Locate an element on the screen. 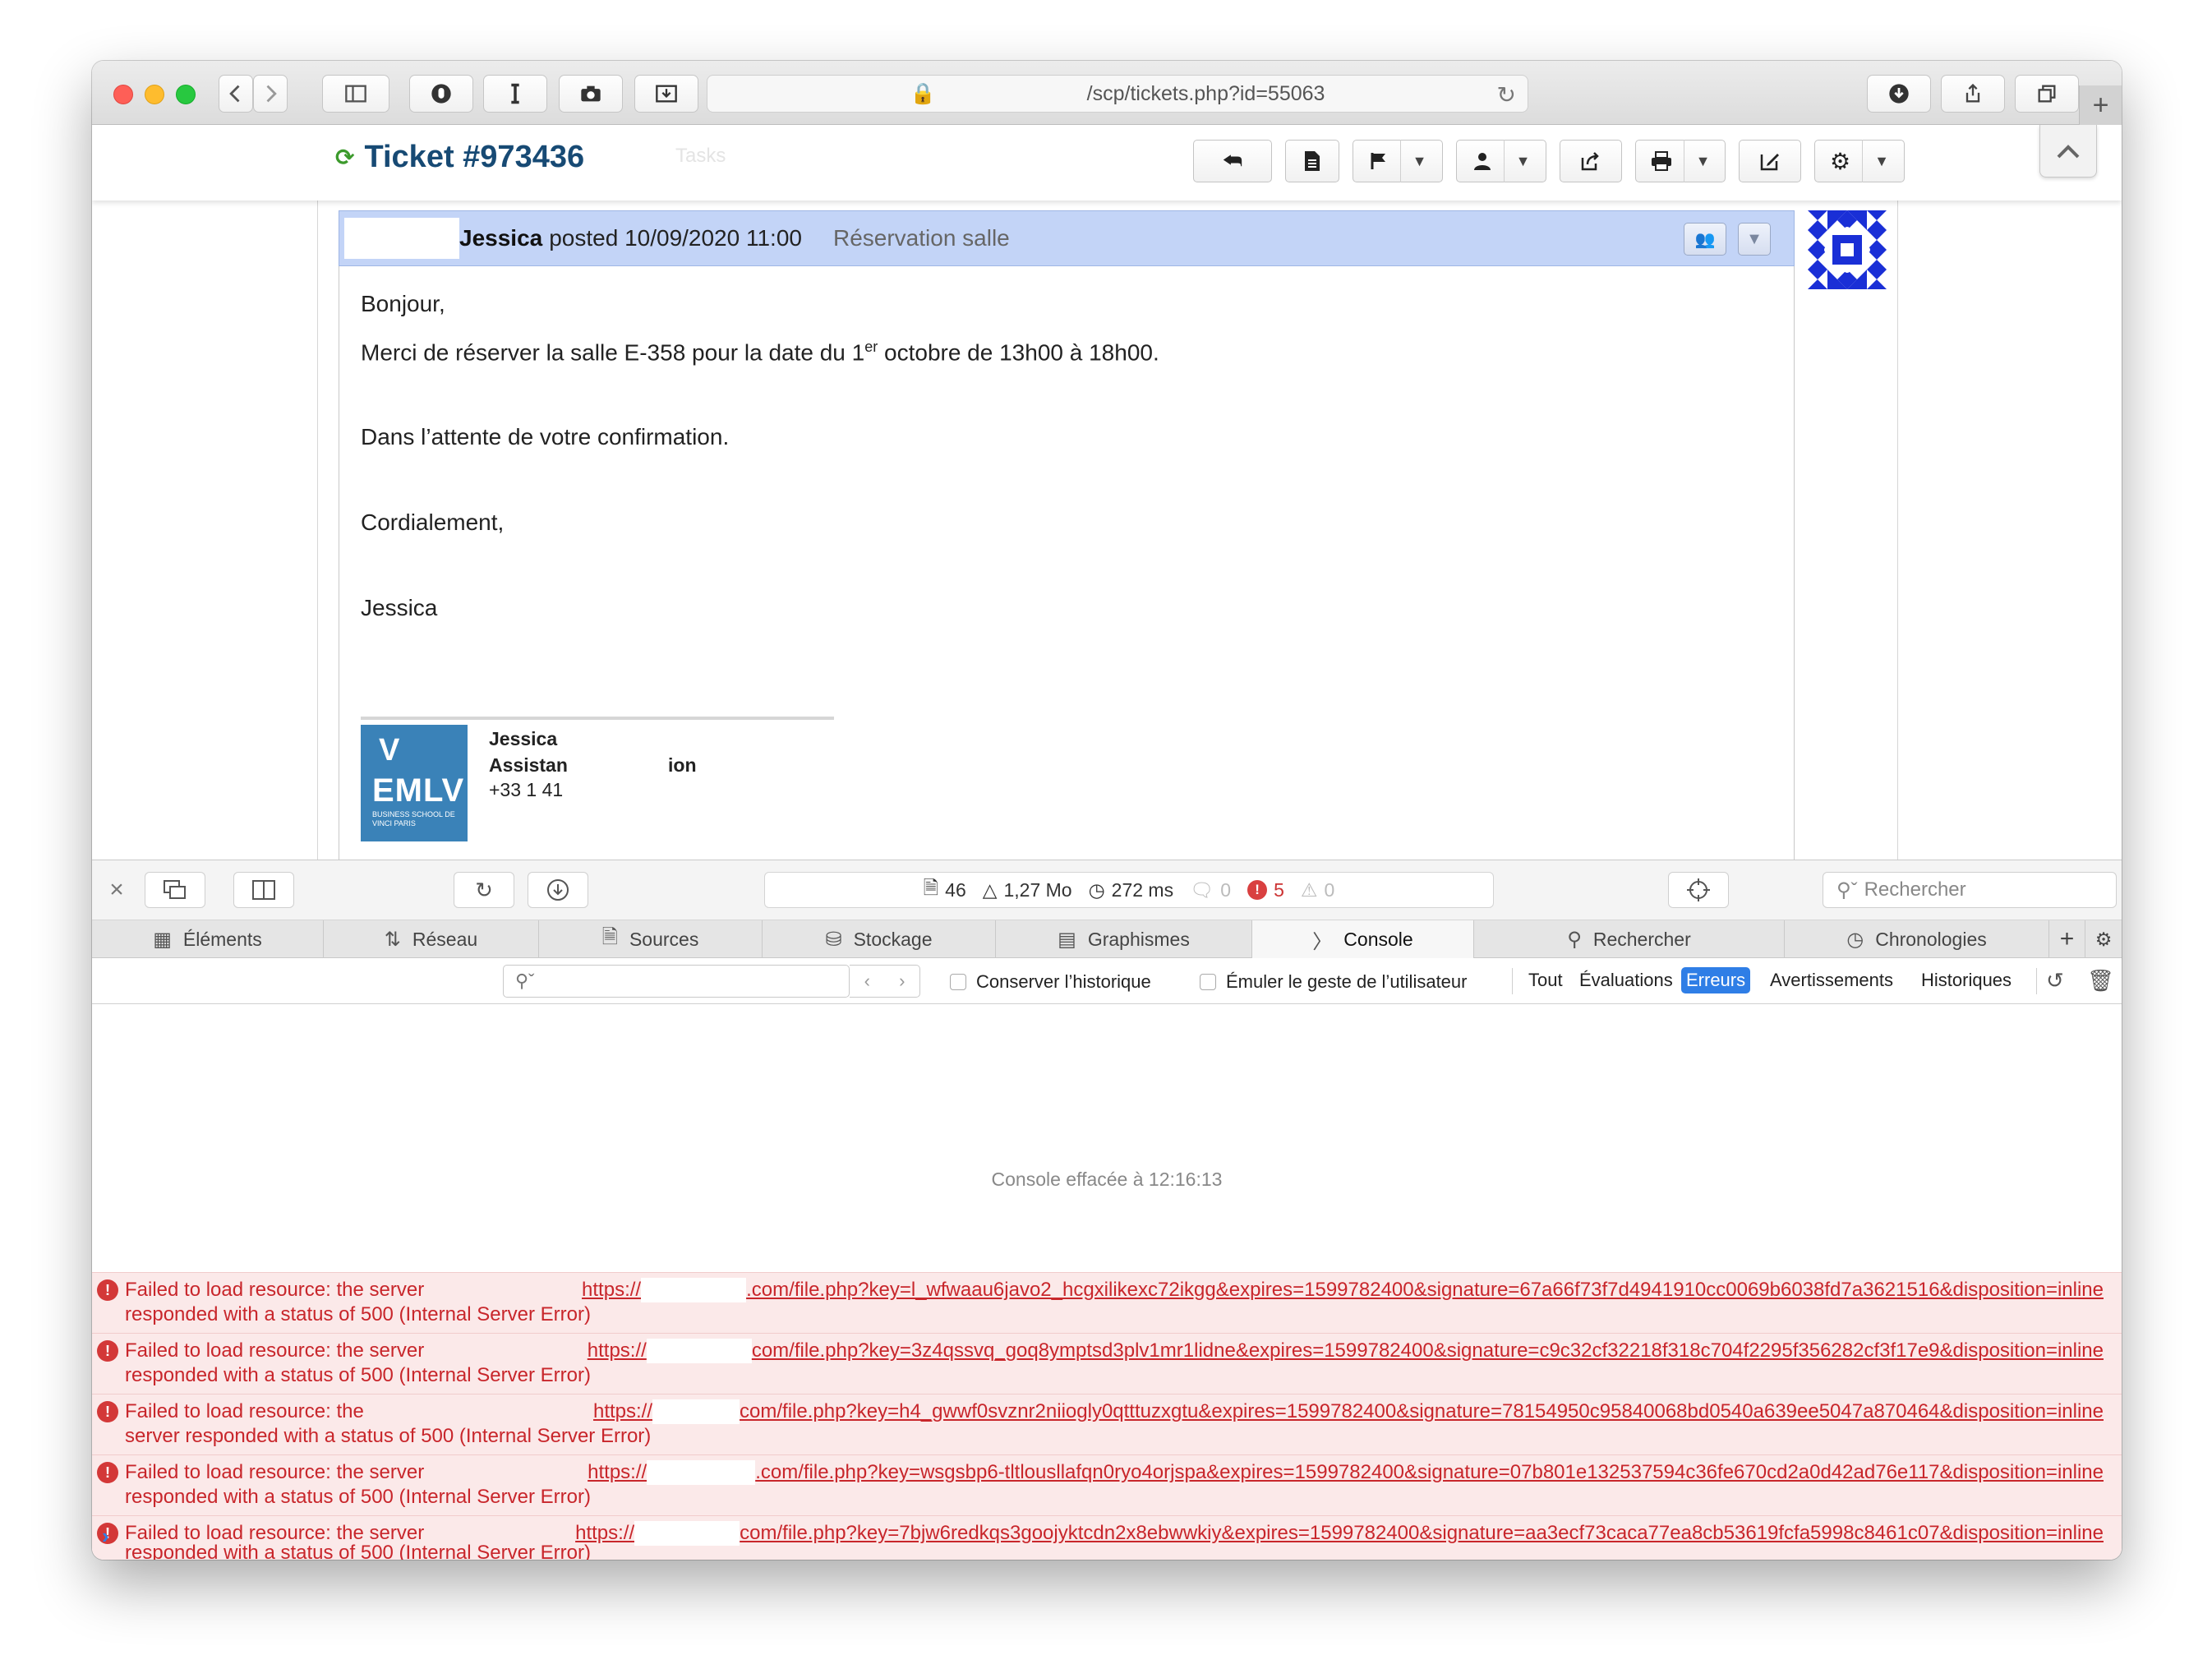 This screenshot has height=1678, width=2212. forward-button is located at coordinates (270, 94).